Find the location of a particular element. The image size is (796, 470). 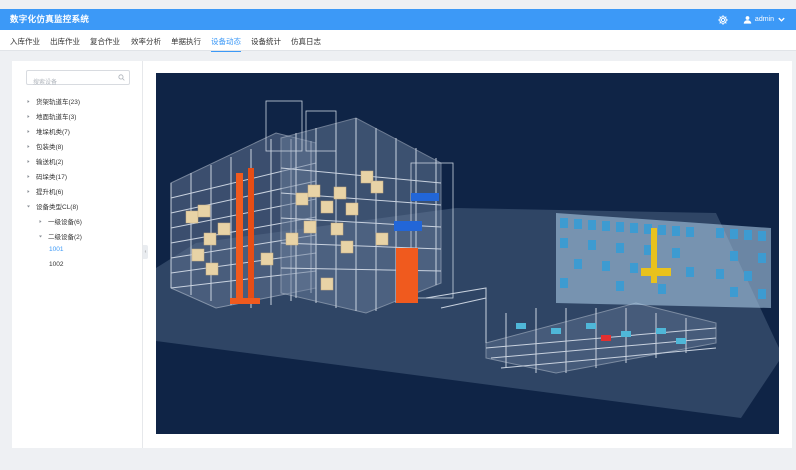

tree-item-hoist: 提升机(6) is located at coordinates (44, 191).